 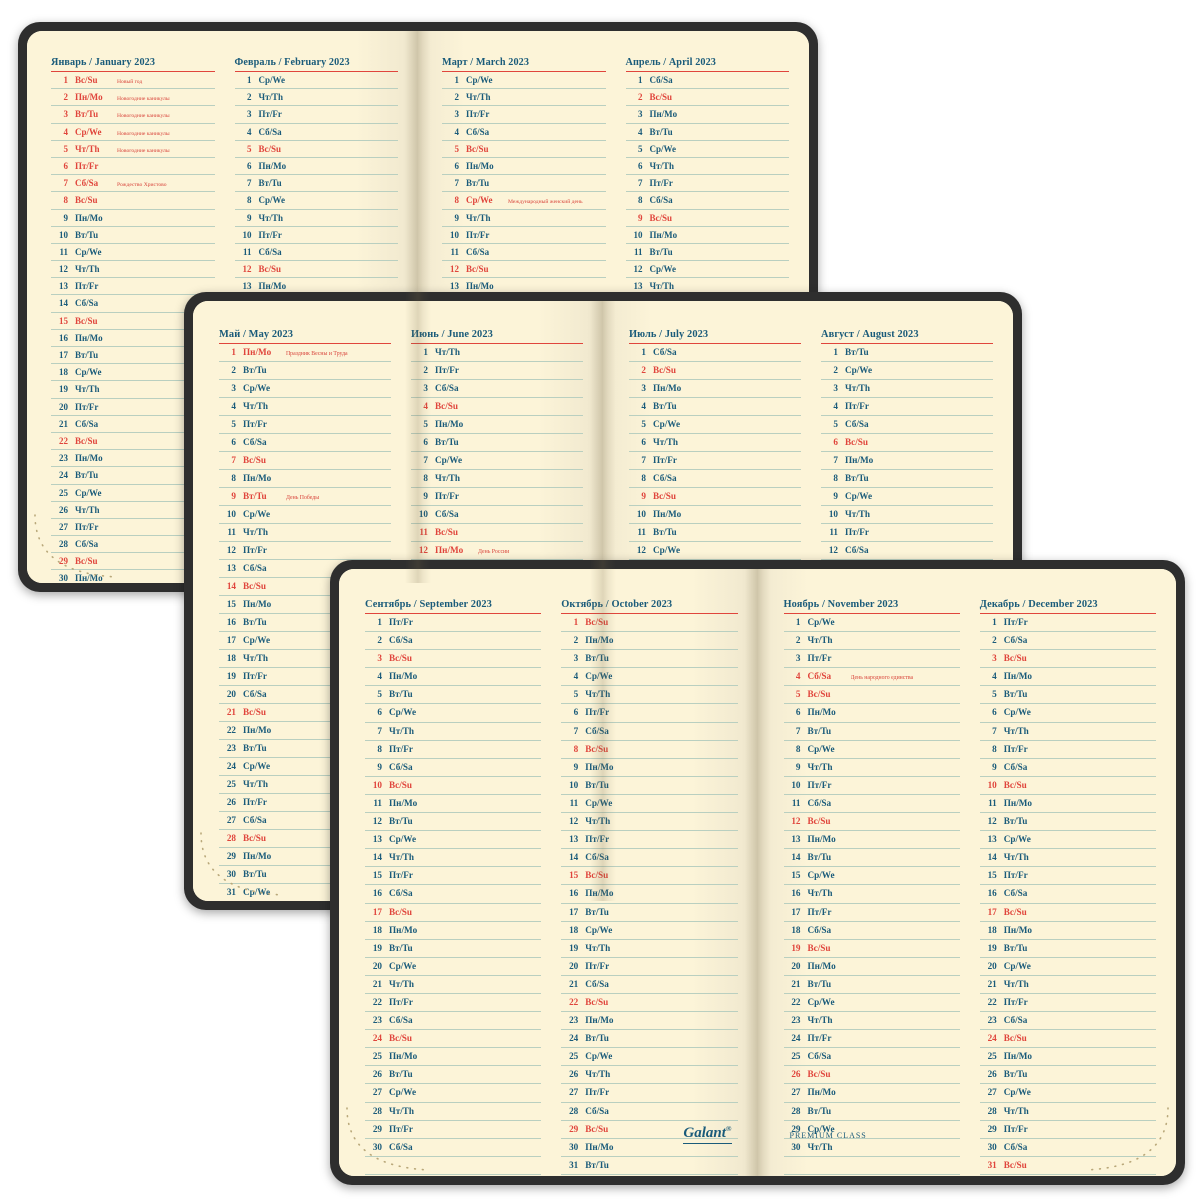 I want to click on day-row: 6 Ср/We, so click(x=1067, y=713).